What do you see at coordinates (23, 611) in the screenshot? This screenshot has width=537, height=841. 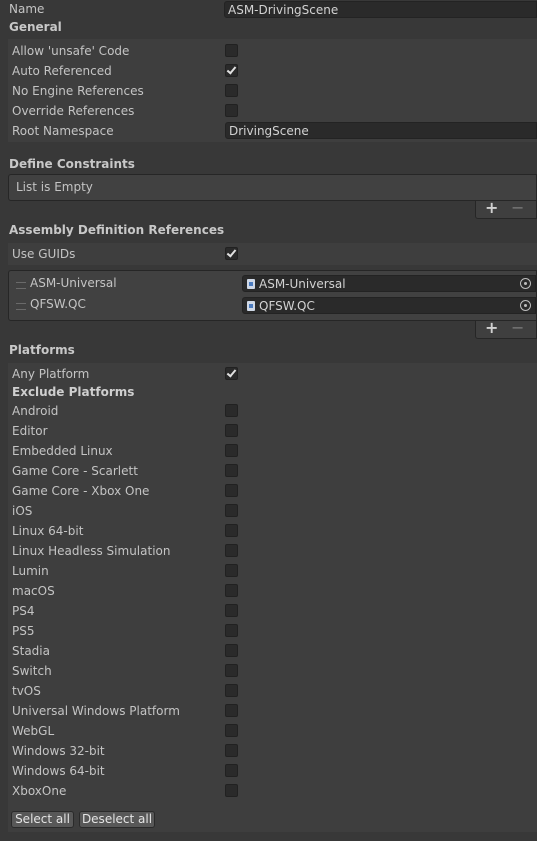 I see `platform-label: PS4` at bounding box center [23, 611].